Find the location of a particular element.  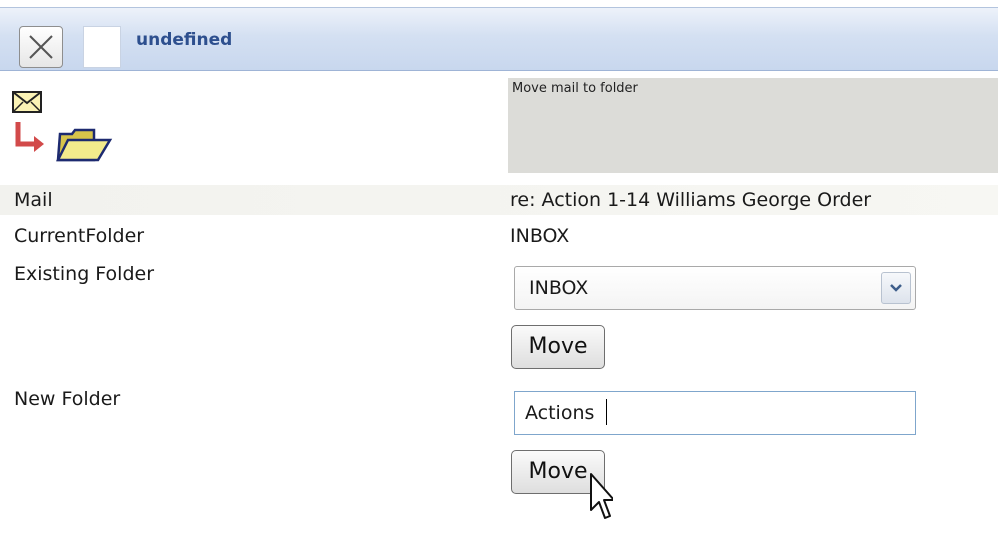

arrow-icon is located at coordinates (29, 137).